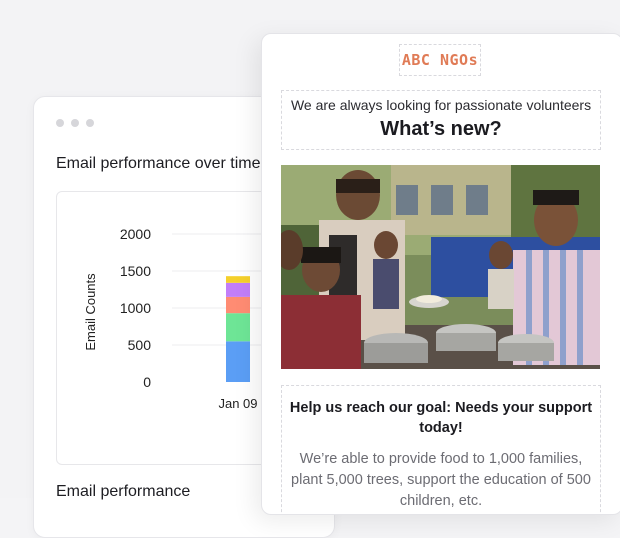  I want to click on logo-block: ABC NGOs, so click(440, 60).